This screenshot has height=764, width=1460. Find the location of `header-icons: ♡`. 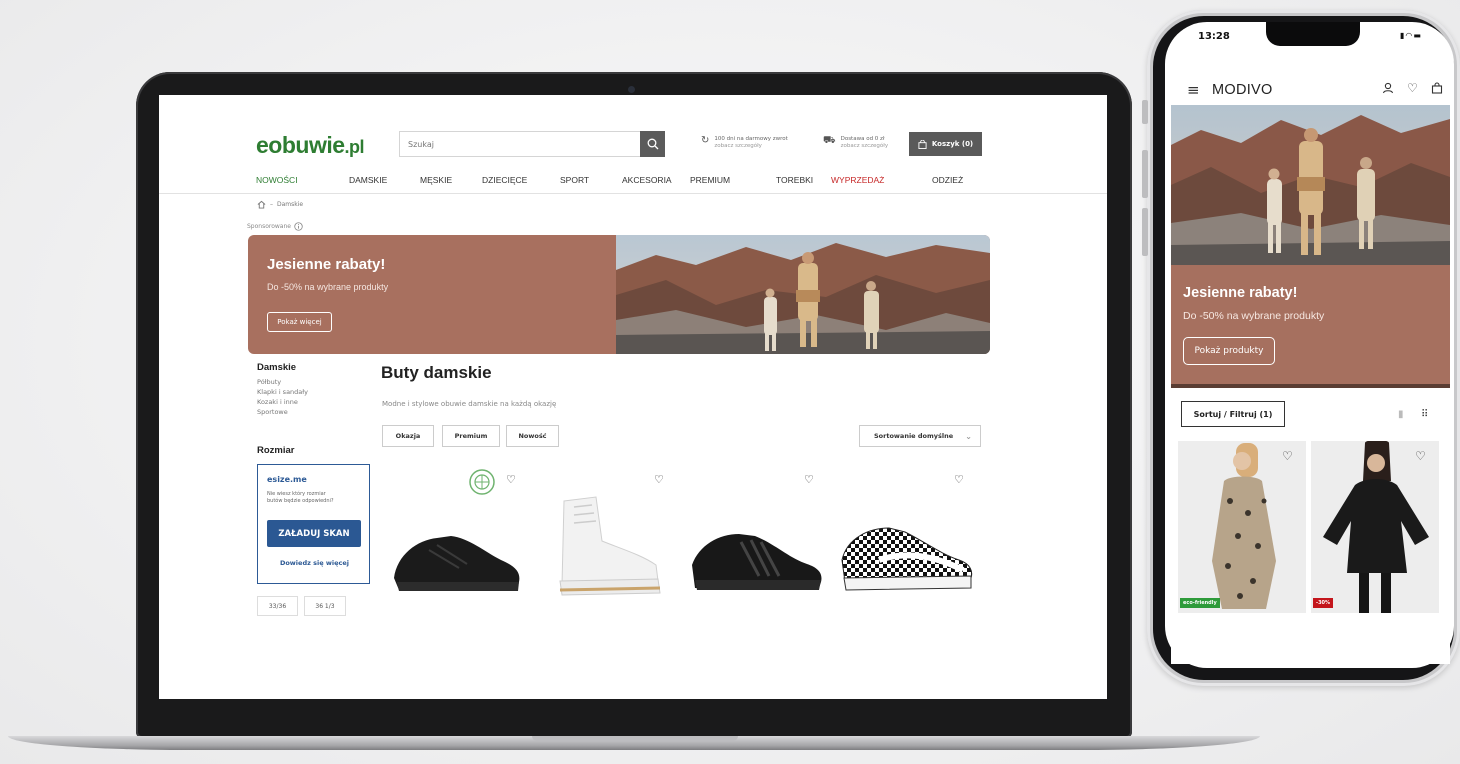

header-icons: ♡ is located at coordinates (1412, 88).